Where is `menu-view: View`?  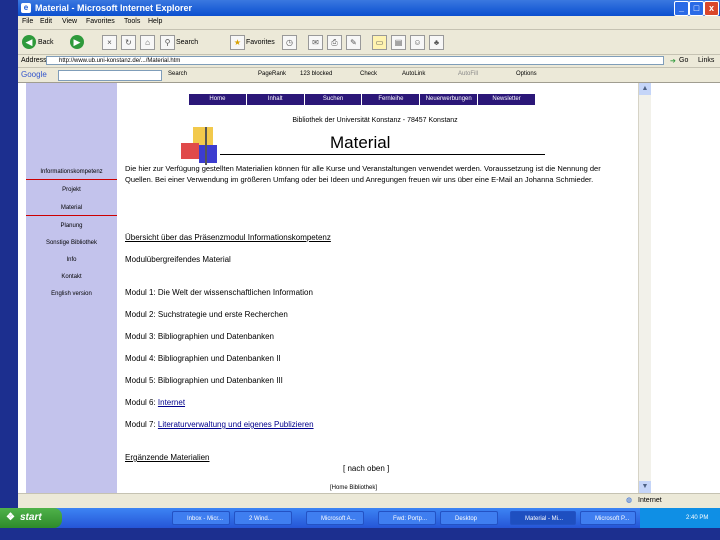
menu-view: View is located at coordinates (69, 21).